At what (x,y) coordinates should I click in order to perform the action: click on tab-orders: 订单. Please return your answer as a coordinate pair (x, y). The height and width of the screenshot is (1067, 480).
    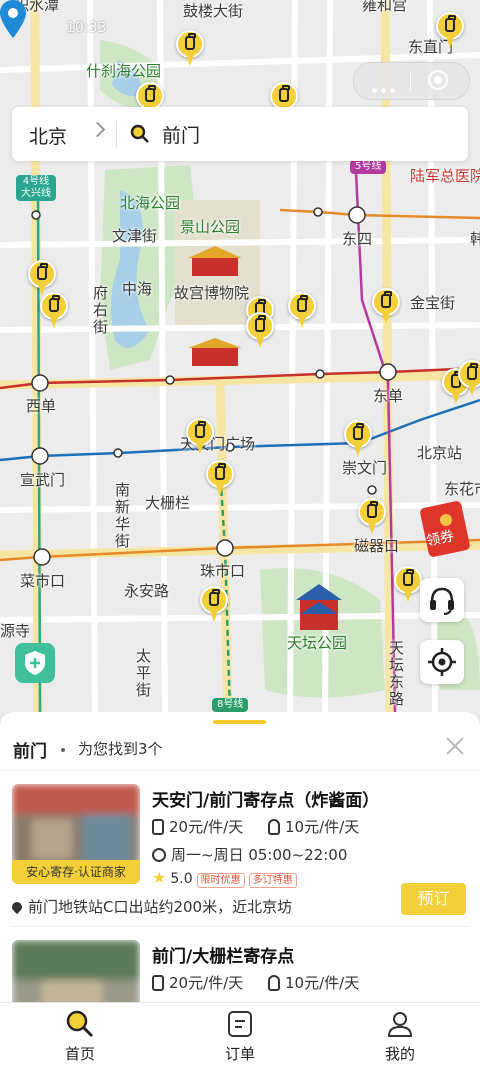
    Looking at the image, I should click on (240, 1035).